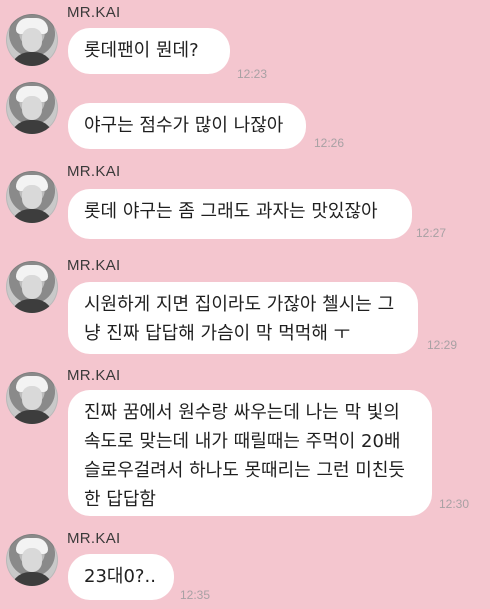  I want to click on message-bubble: 롯데 야구는 좀 그래도 과자는 맛있잖아, so click(240, 214).